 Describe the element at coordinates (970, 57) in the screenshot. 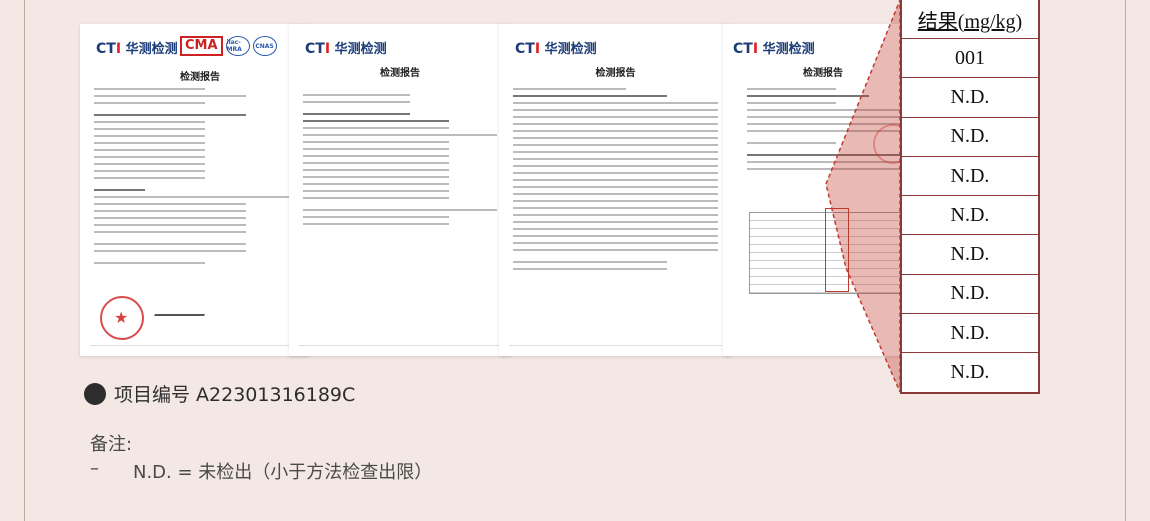

I see `result-table-cell: 001` at that location.